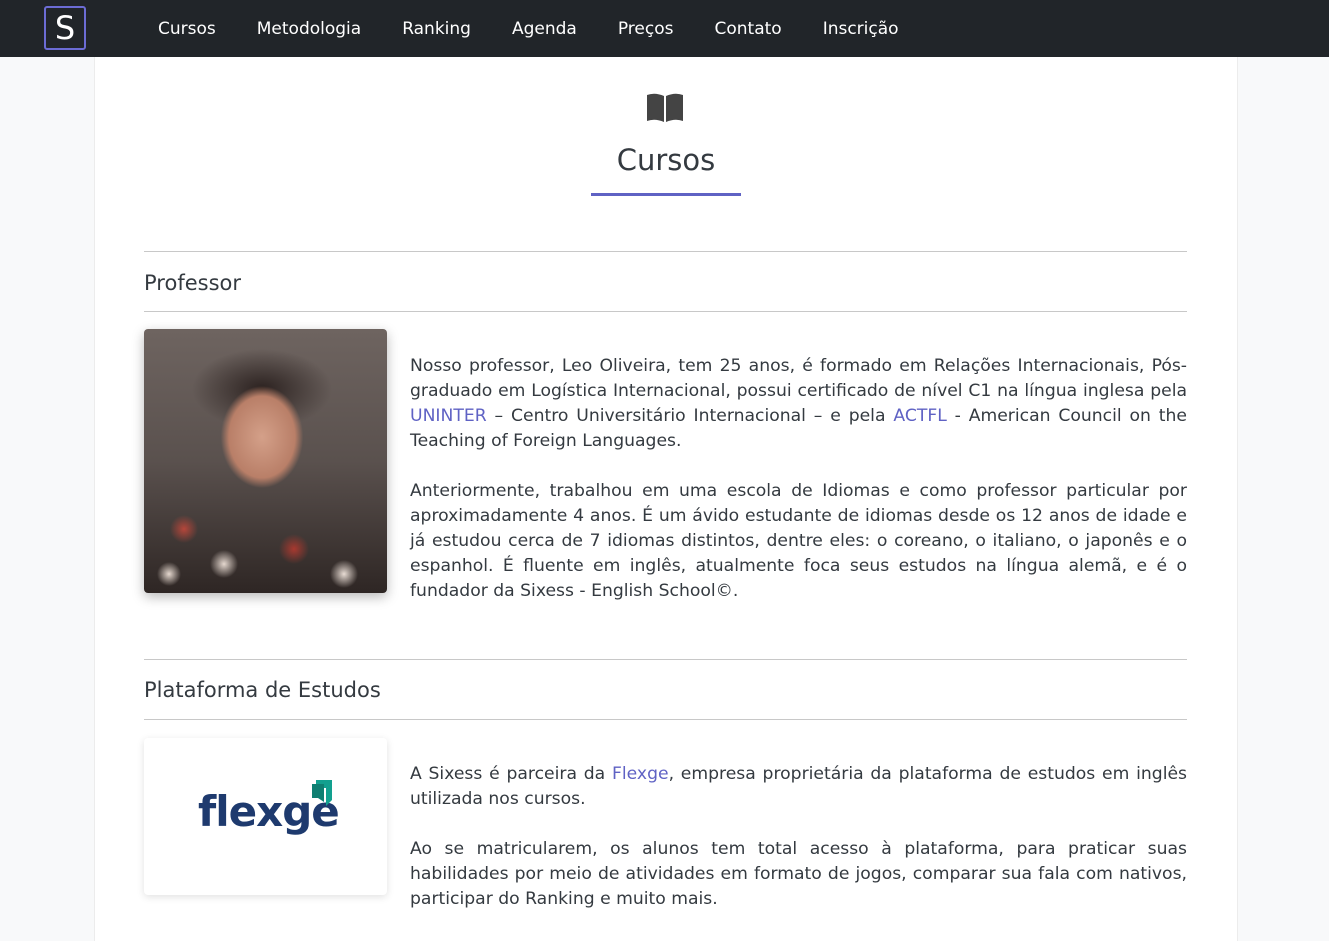  What do you see at coordinates (322, 793) in the screenshot?
I see `flexge-mark-icon` at bounding box center [322, 793].